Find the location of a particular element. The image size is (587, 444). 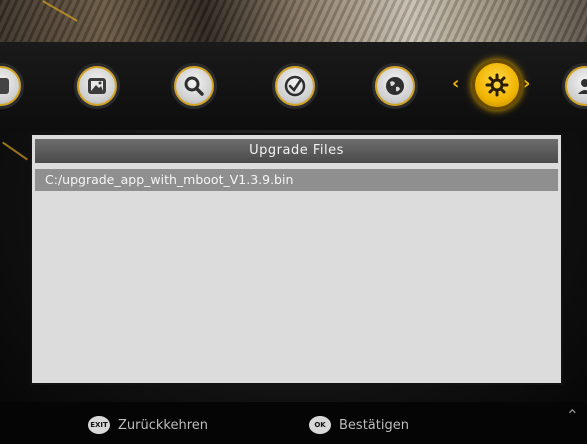

ok-key-icon: OK is located at coordinates (320, 425).